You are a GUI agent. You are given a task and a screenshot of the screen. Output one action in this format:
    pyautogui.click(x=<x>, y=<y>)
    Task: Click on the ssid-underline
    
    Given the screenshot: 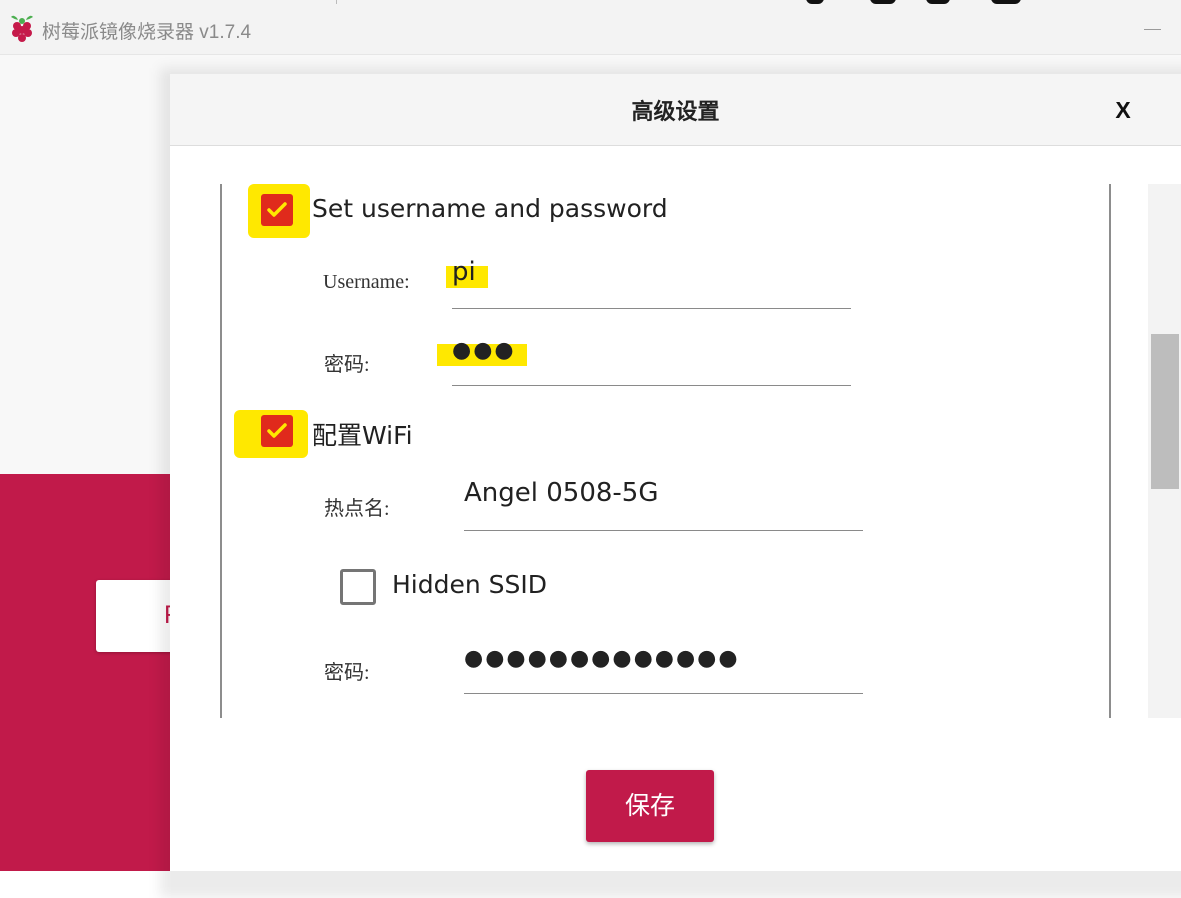 What is the action you would take?
    pyautogui.click(x=663, y=530)
    